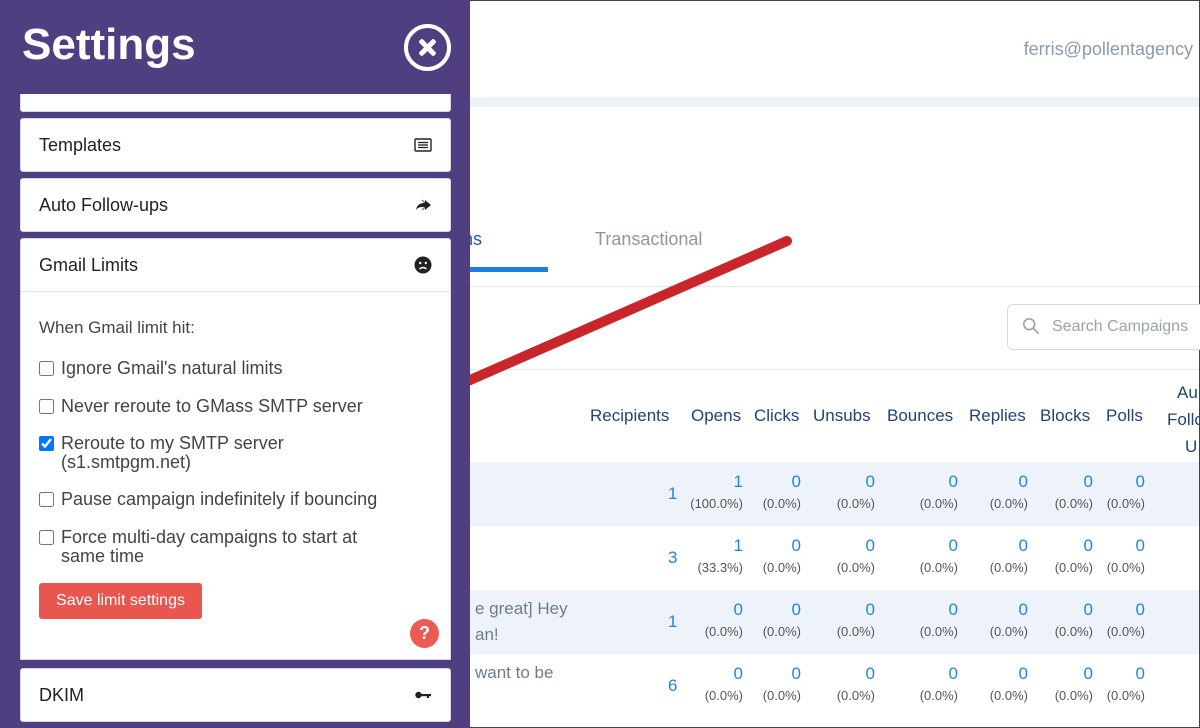 Image resolution: width=1200 pixels, height=728 pixels. Describe the element at coordinates (423, 265) in the screenshot. I see `sad-face-icon` at that location.